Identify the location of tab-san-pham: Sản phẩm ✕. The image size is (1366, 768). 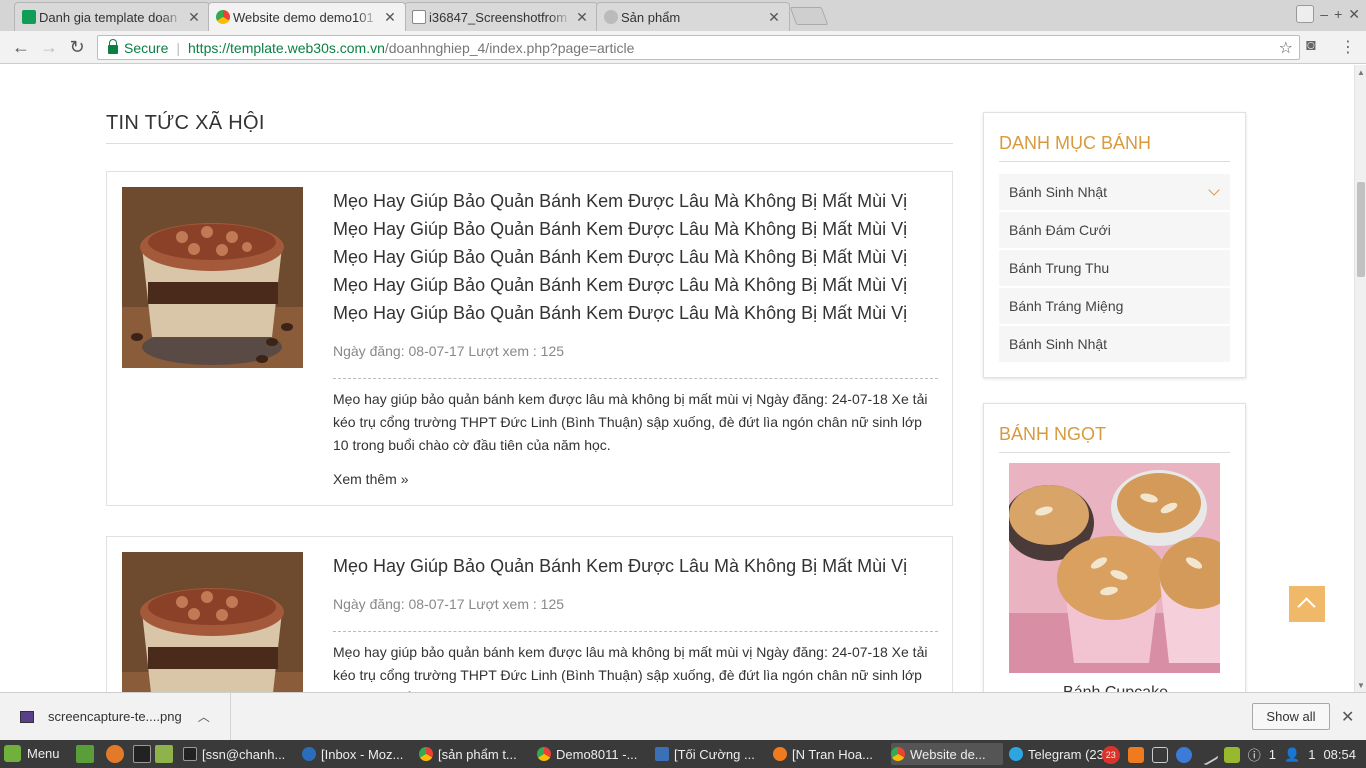
(693, 16).